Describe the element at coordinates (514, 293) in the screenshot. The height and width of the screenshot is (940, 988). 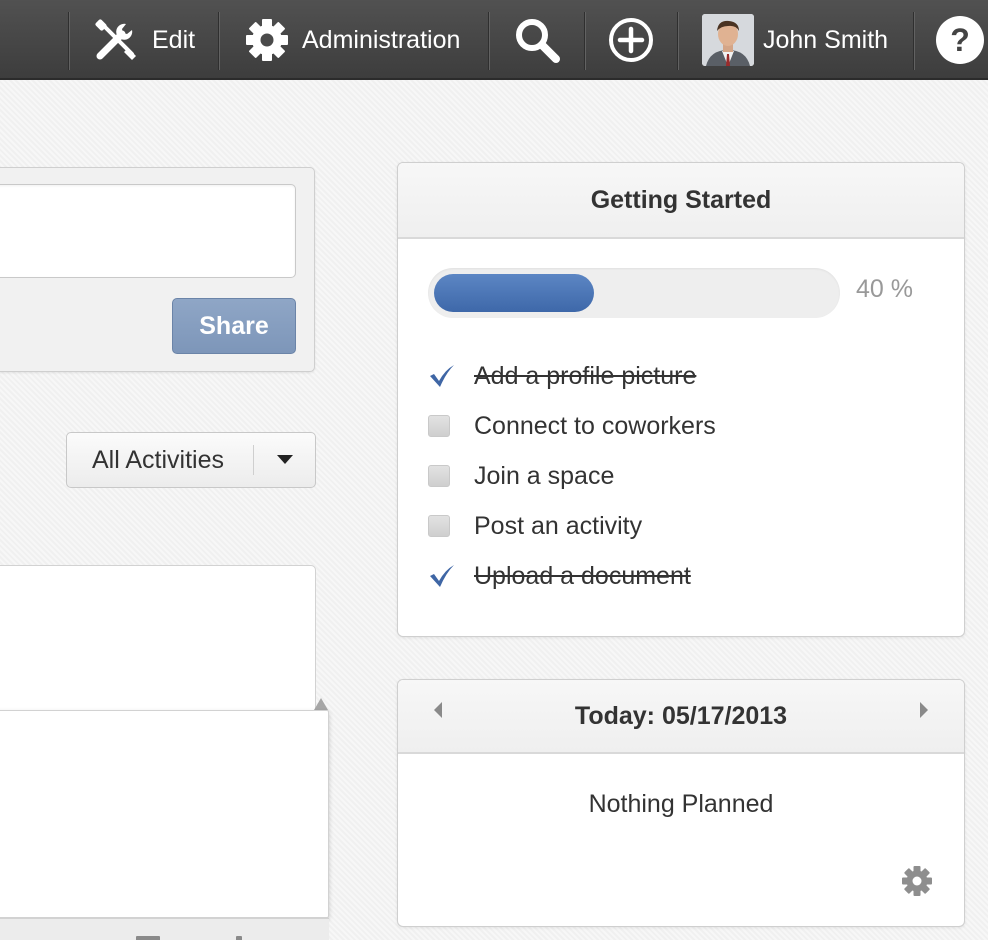
I see `progress-bar-fill` at that location.